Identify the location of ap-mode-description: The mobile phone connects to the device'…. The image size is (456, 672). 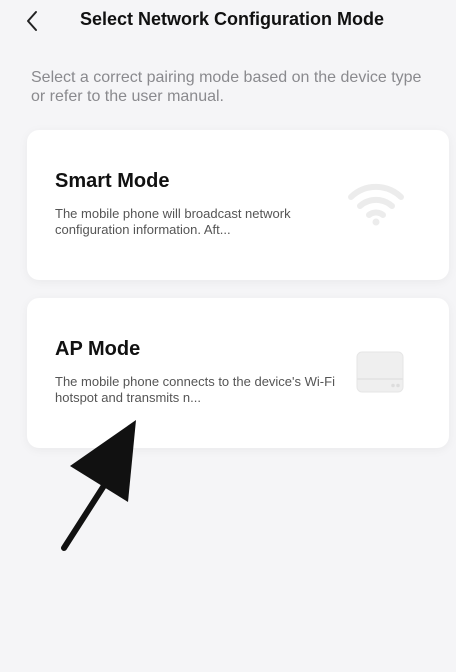
(195, 389).